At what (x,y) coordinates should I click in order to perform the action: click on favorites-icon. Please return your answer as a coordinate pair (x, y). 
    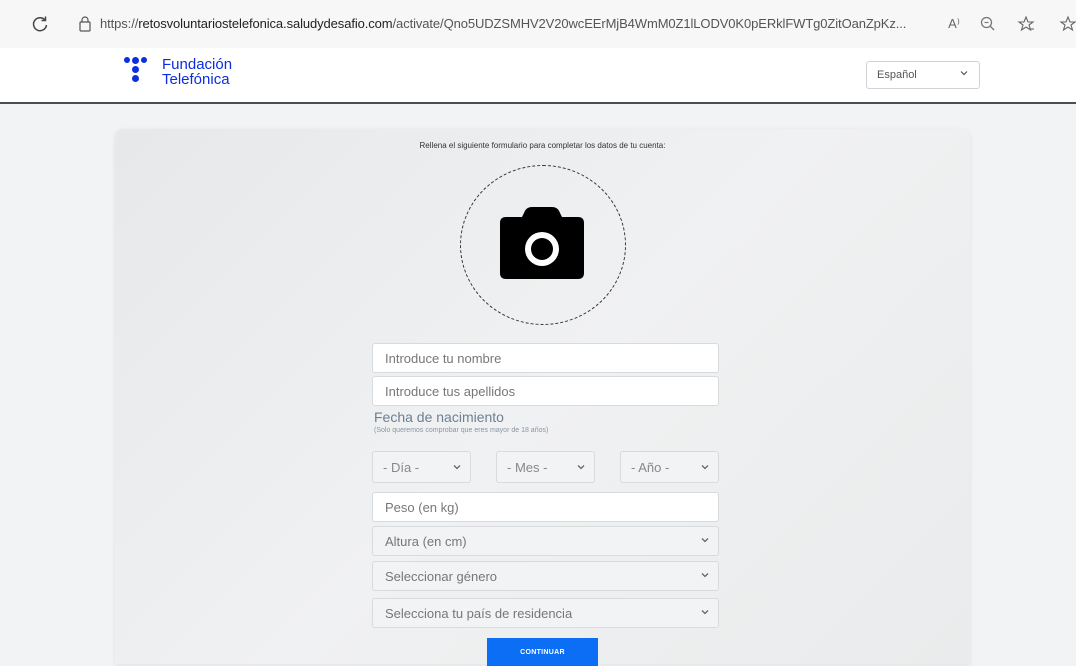
    Looking at the image, I should click on (1026, 24).